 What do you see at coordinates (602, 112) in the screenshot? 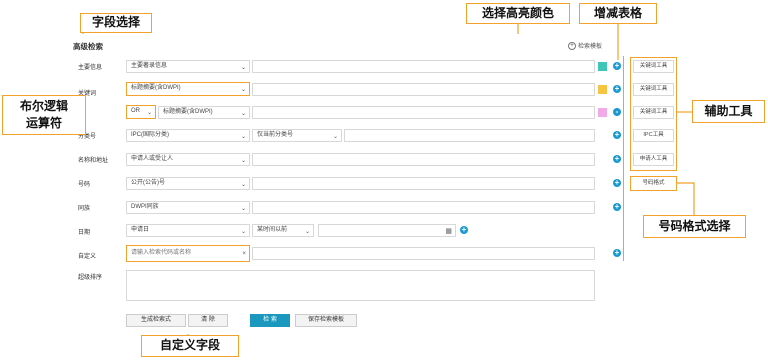
I see `highlight-color-pink` at bounding box center [602, 112].